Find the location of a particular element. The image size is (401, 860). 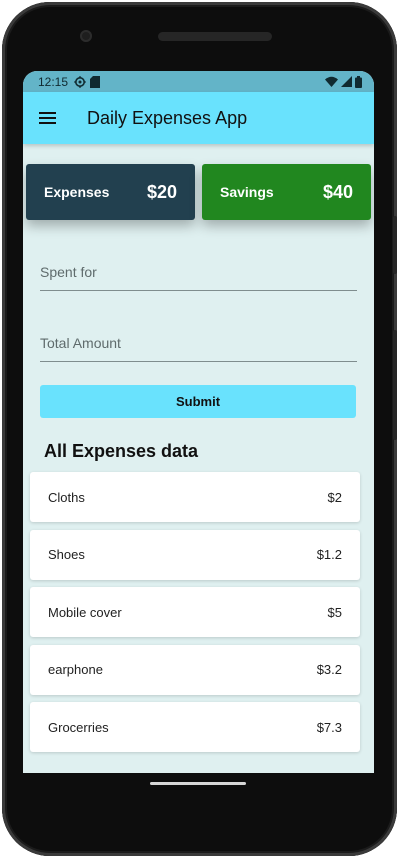

list-item: Mobile cover $5 is located at coordinates (195, 612).